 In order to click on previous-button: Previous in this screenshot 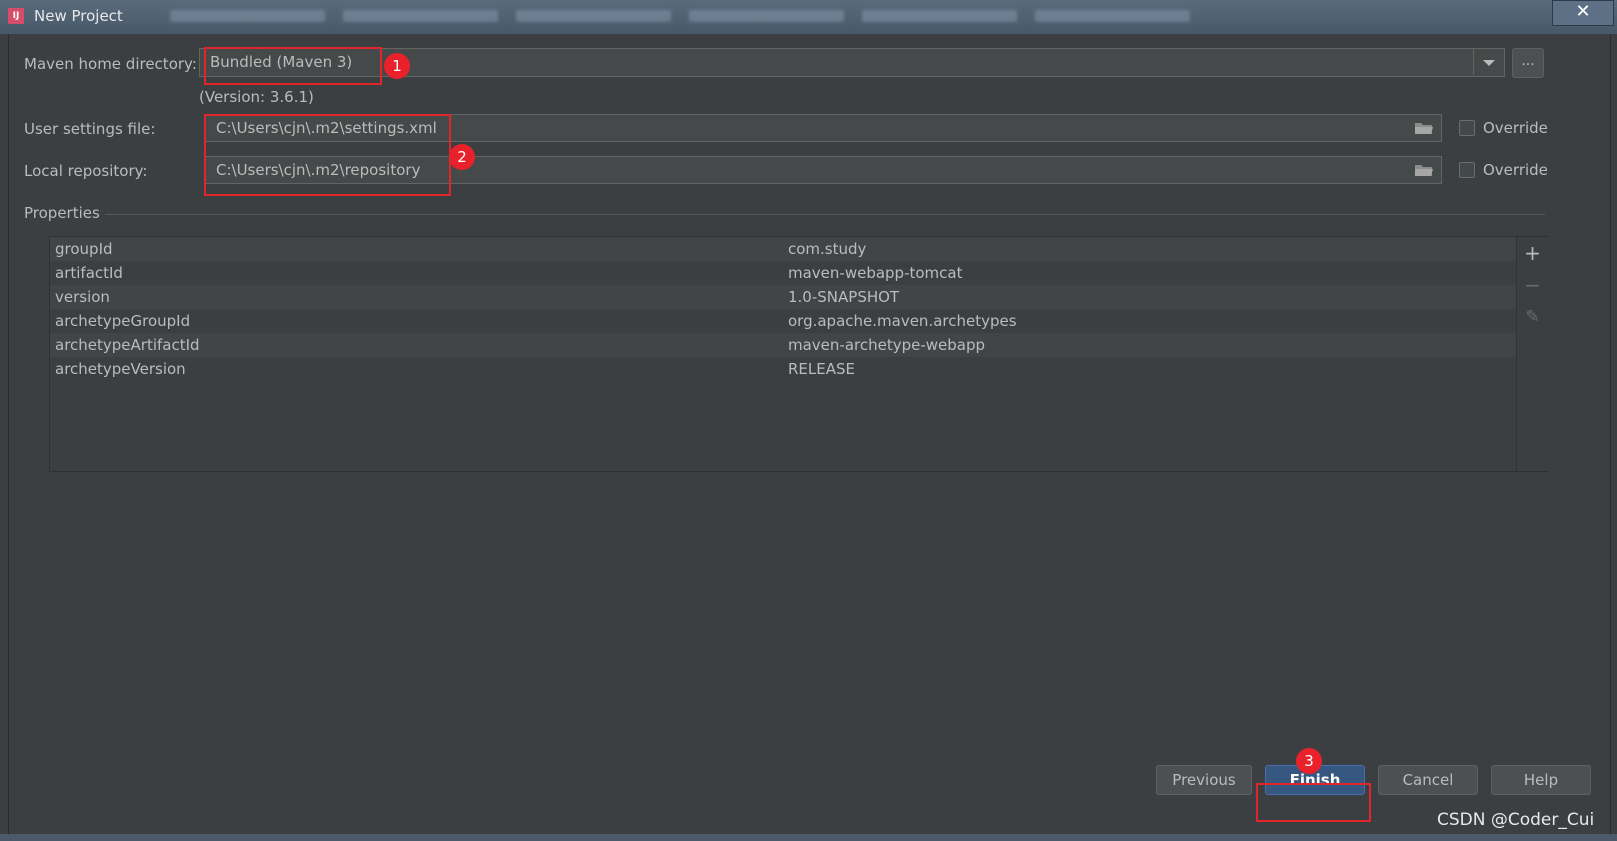, I will do `click(1204, 780)`.